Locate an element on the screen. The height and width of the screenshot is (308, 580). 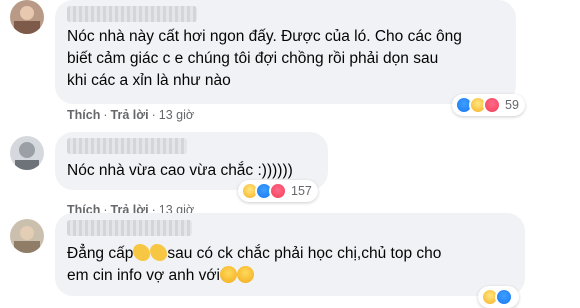
reaction-count: 59 is located at coordinates (512, 105).